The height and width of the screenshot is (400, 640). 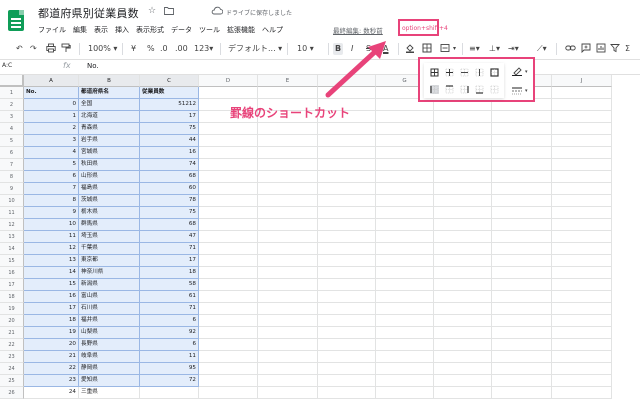 What do you see at coordinates (109, 249) in the screenshot?
I see `table-cell: 千葉県` at bounding box center [109, 249].